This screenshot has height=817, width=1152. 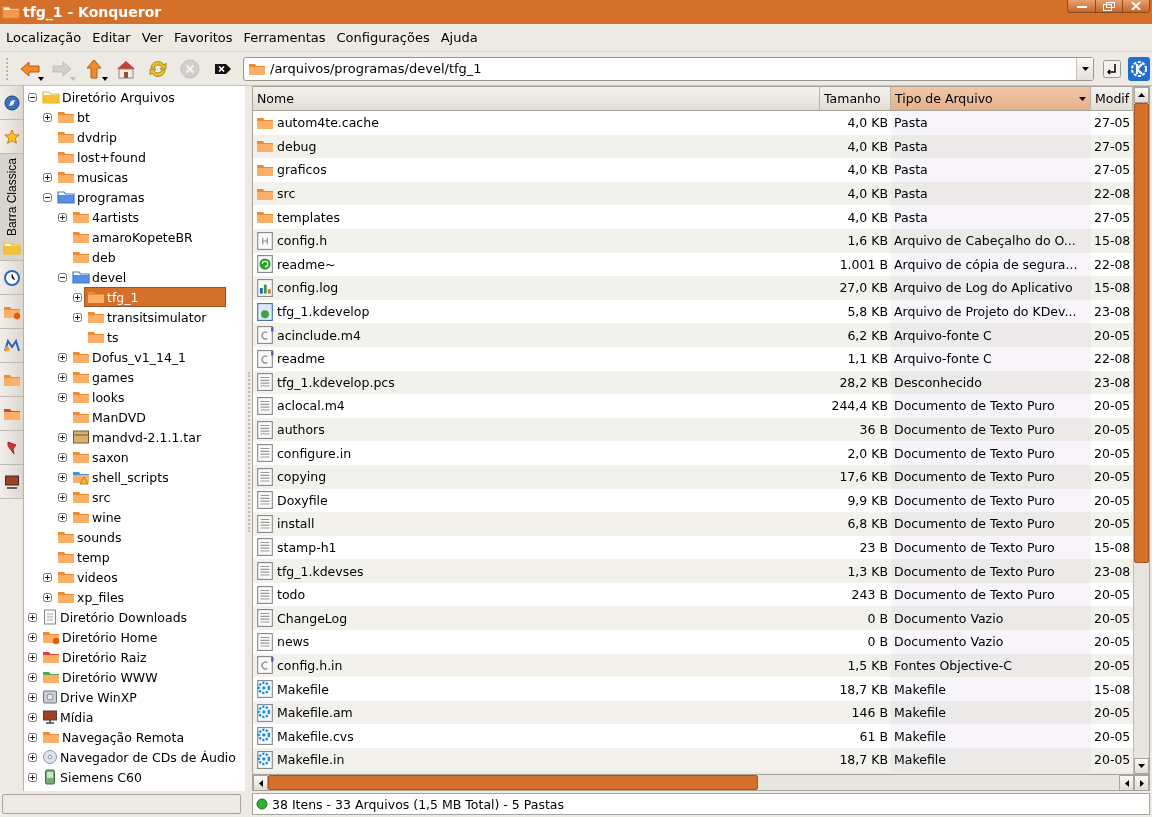 I want to click on menu-item: Editar, so click(x=113, y=37).